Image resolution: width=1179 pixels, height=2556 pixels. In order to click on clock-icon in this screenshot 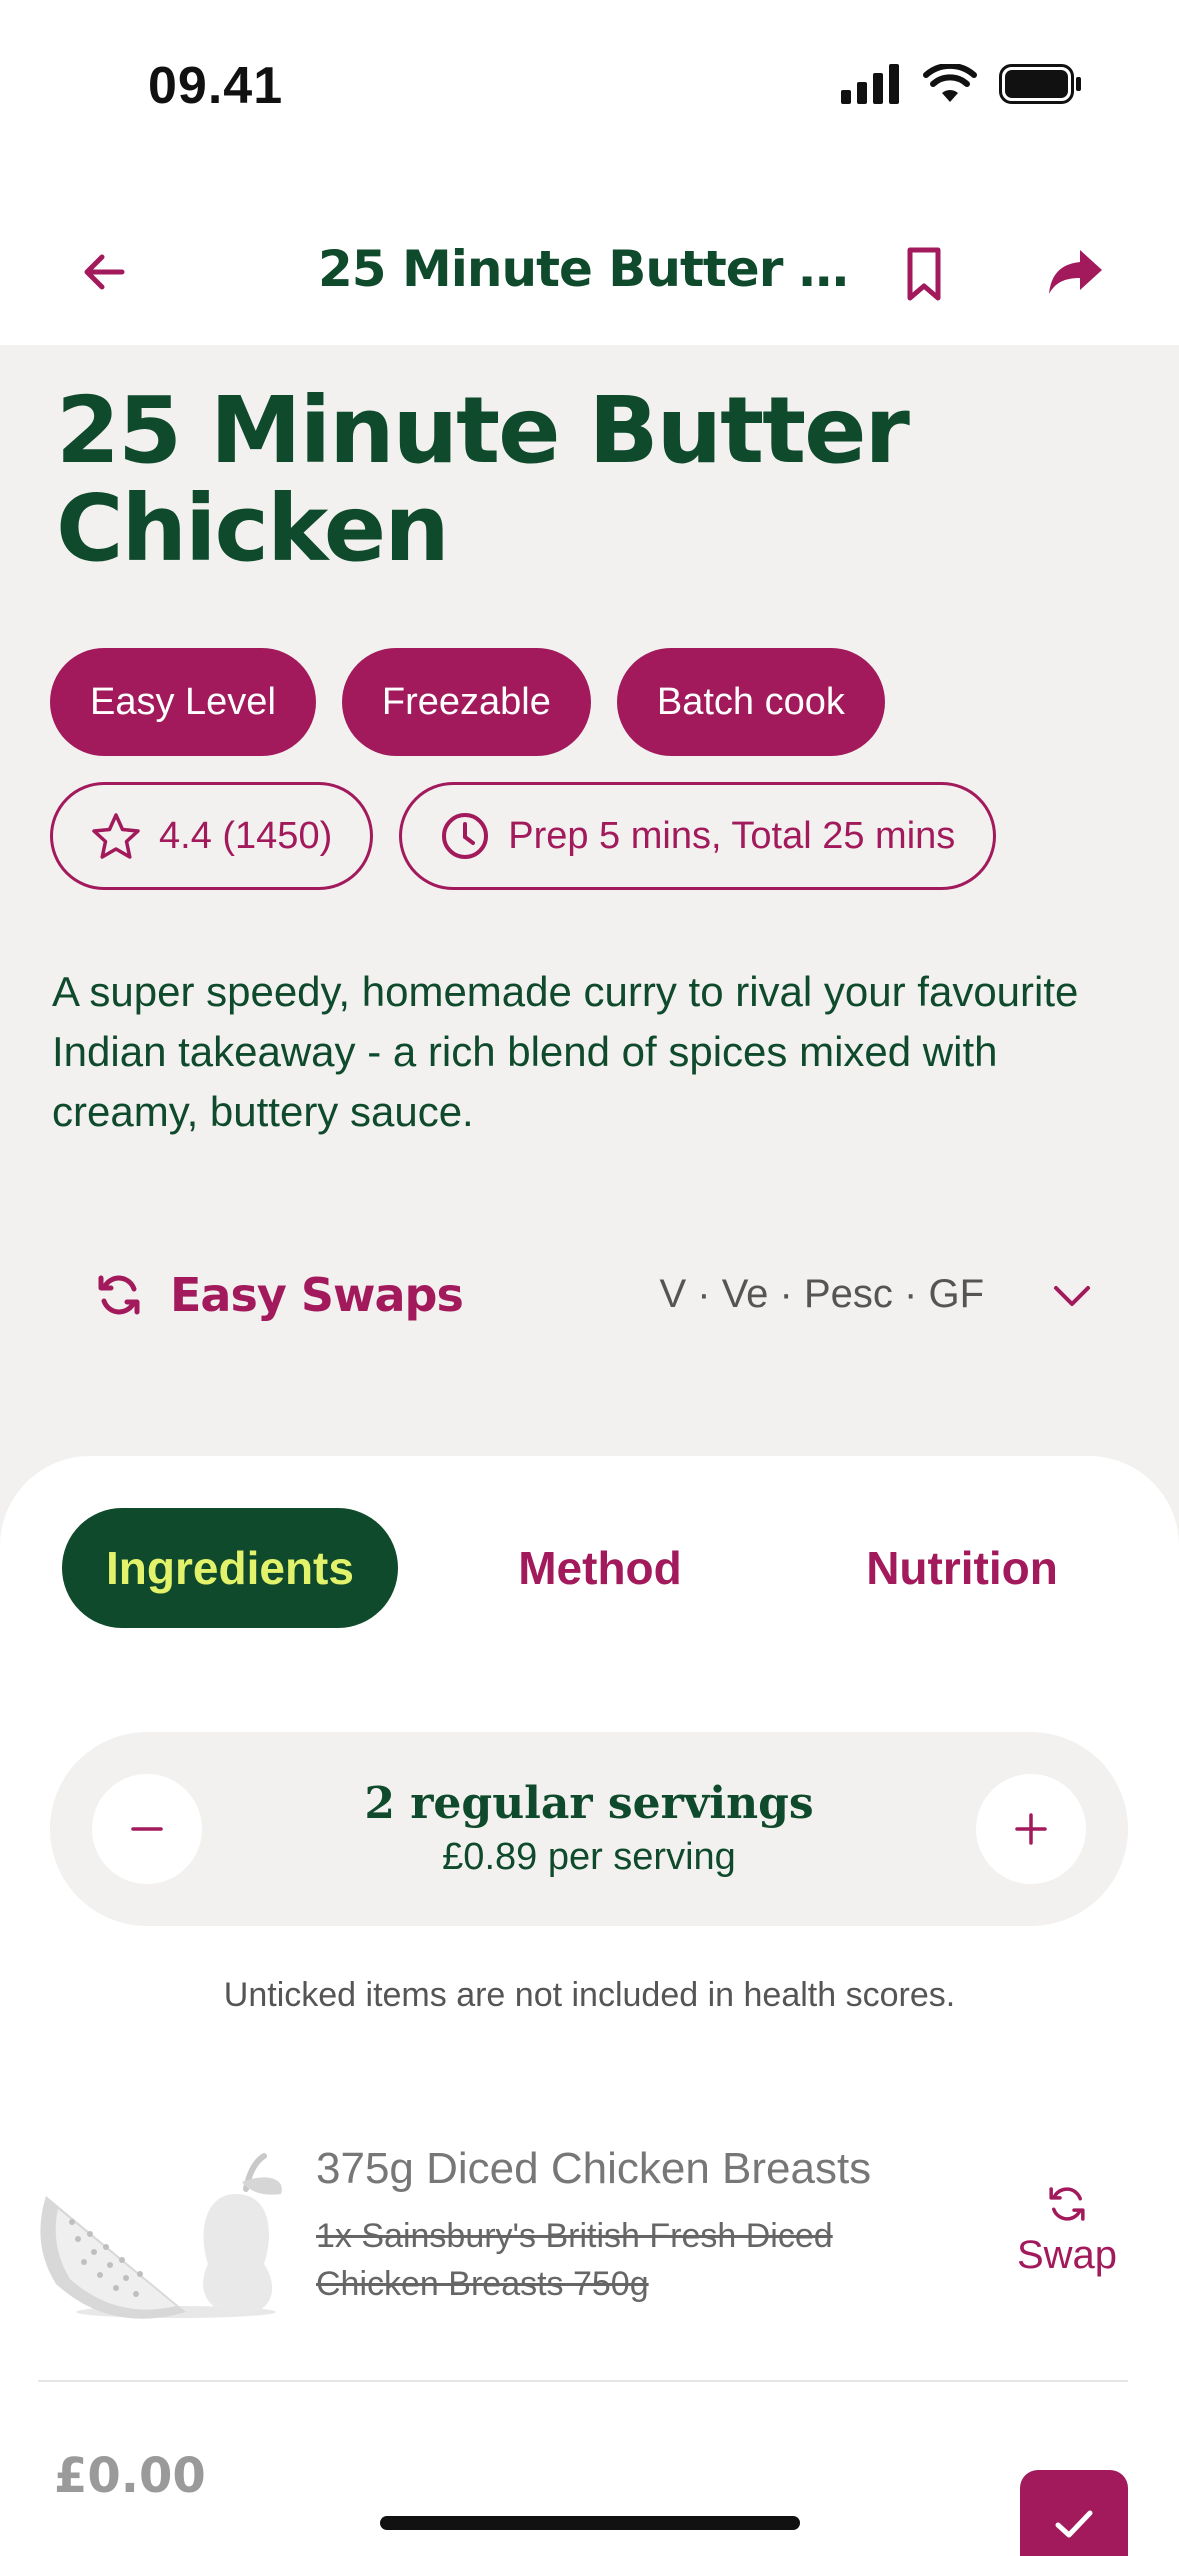, I will do `click(465, 836)`.